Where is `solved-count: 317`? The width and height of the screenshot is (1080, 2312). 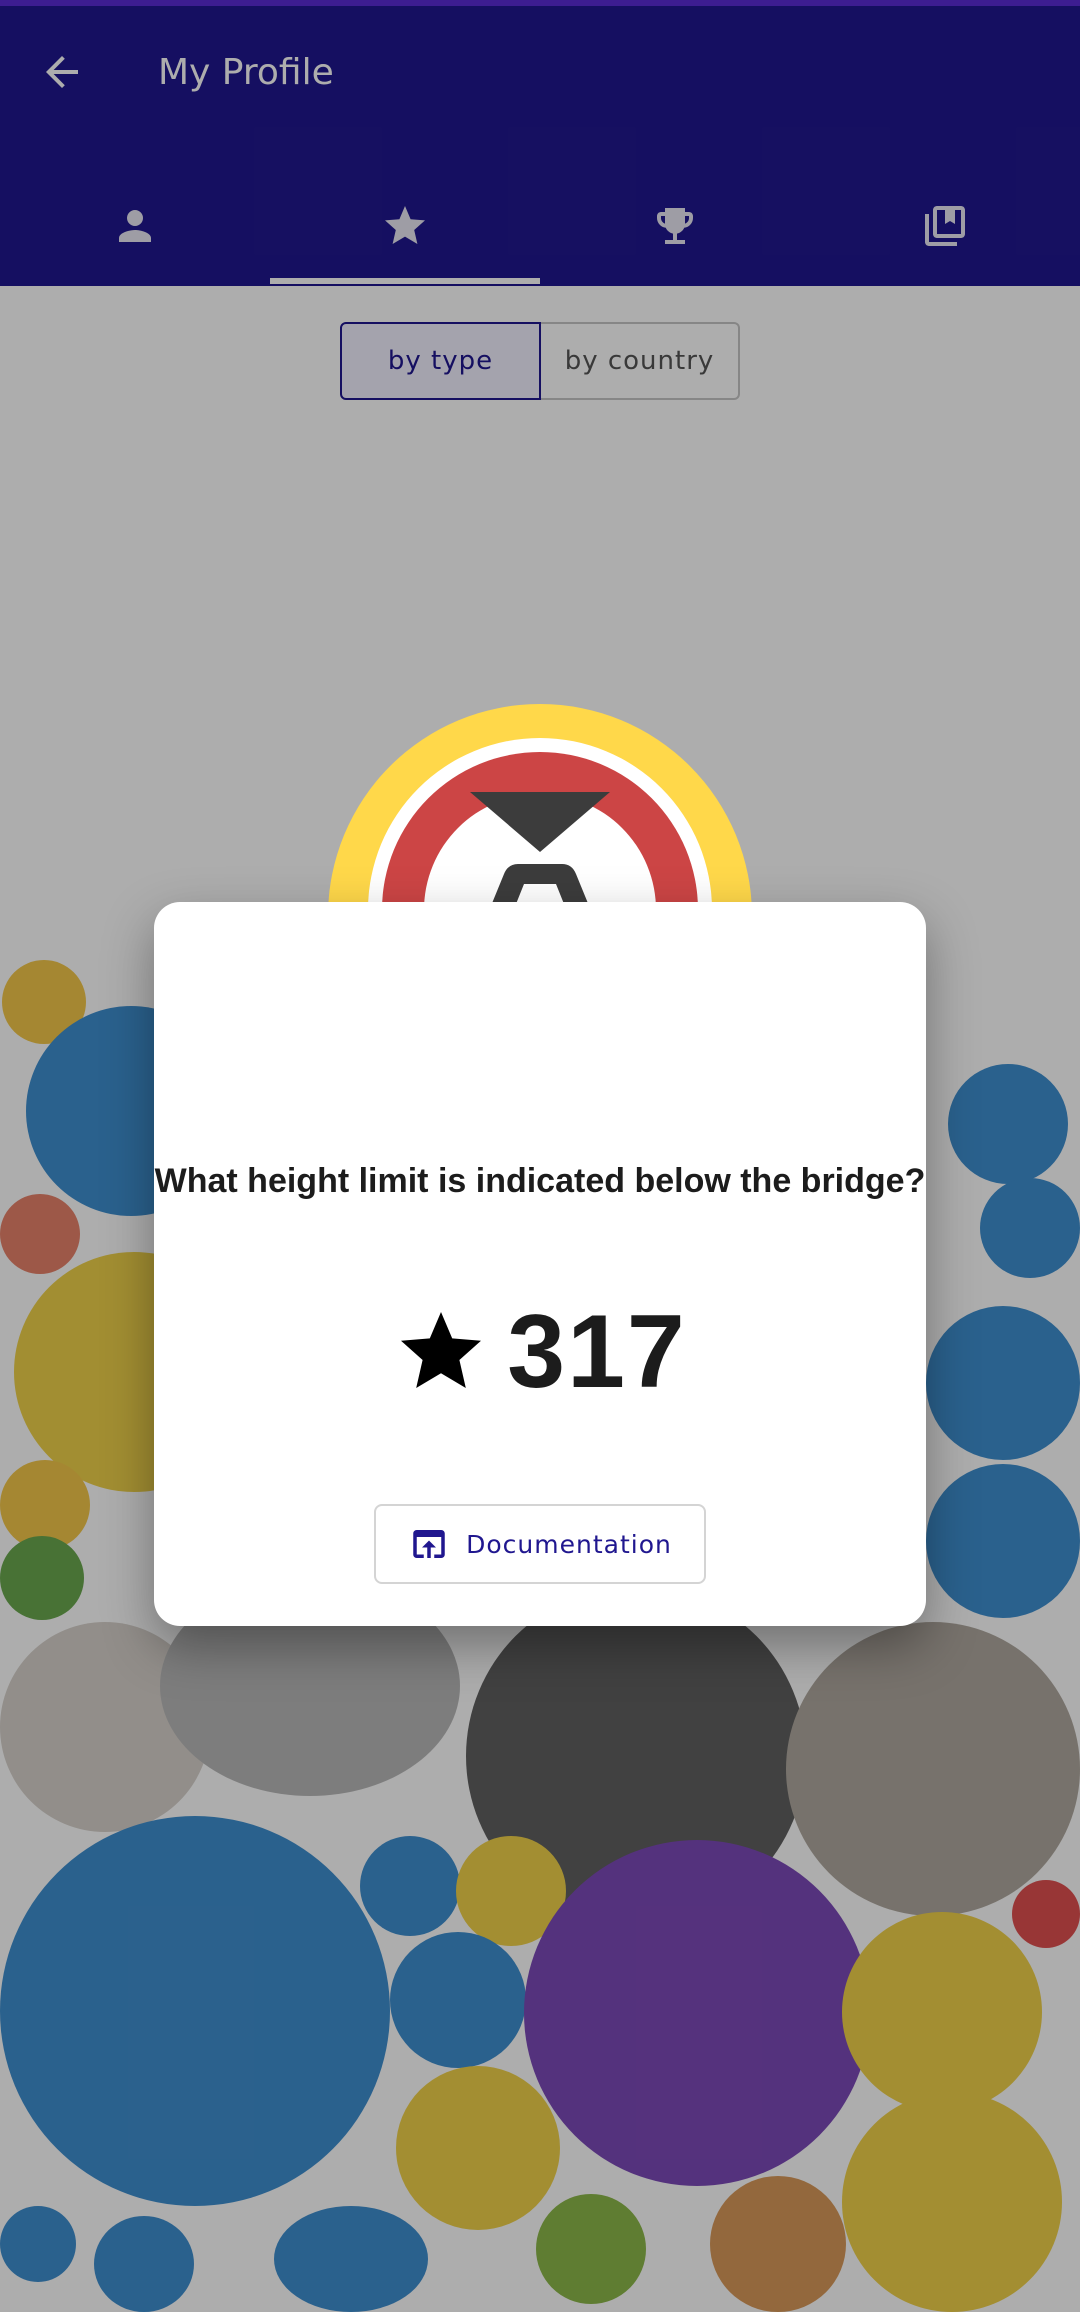
solved-count: 317 is located at coordinates (540, 1352).